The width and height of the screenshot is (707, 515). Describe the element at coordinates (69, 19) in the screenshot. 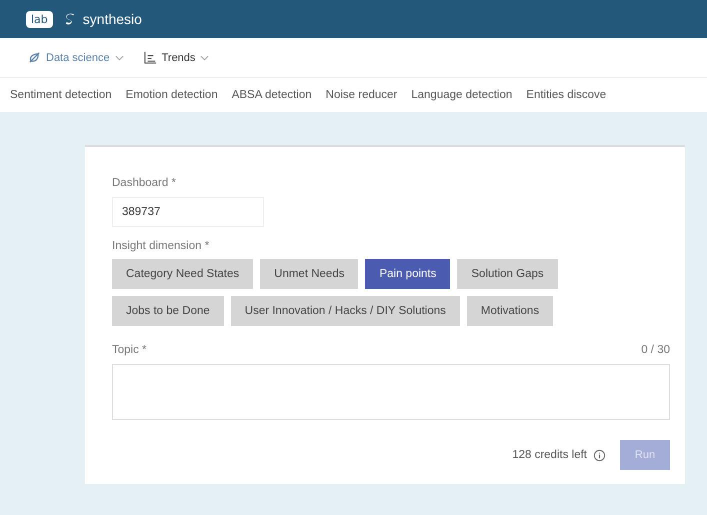

I see `brand-logo-icon` at that location.